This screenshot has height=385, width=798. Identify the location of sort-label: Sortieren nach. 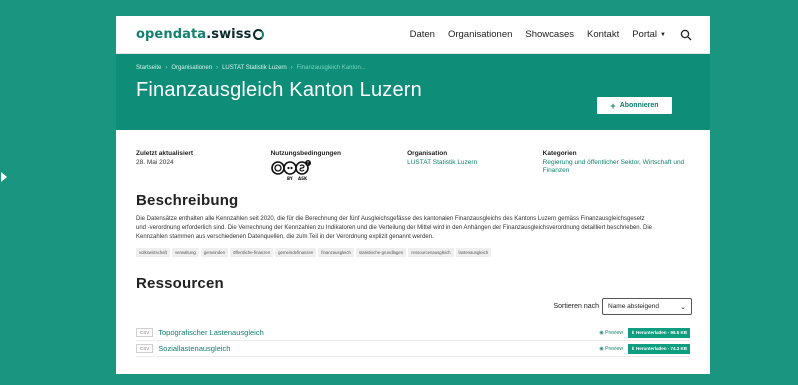
(576, 306).